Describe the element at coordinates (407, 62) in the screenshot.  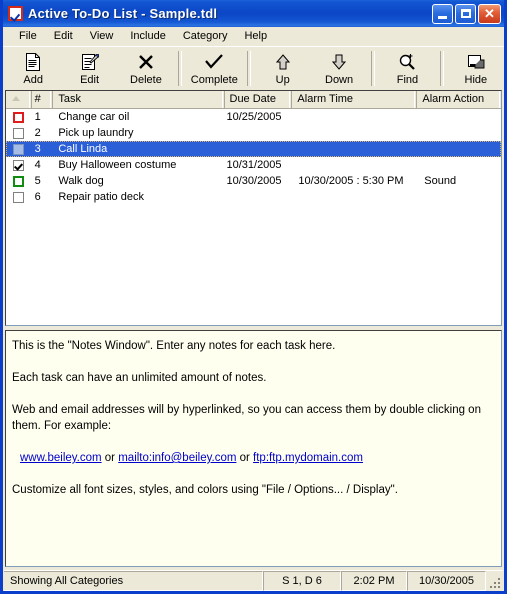
I see `magnifier-icon` at that location.